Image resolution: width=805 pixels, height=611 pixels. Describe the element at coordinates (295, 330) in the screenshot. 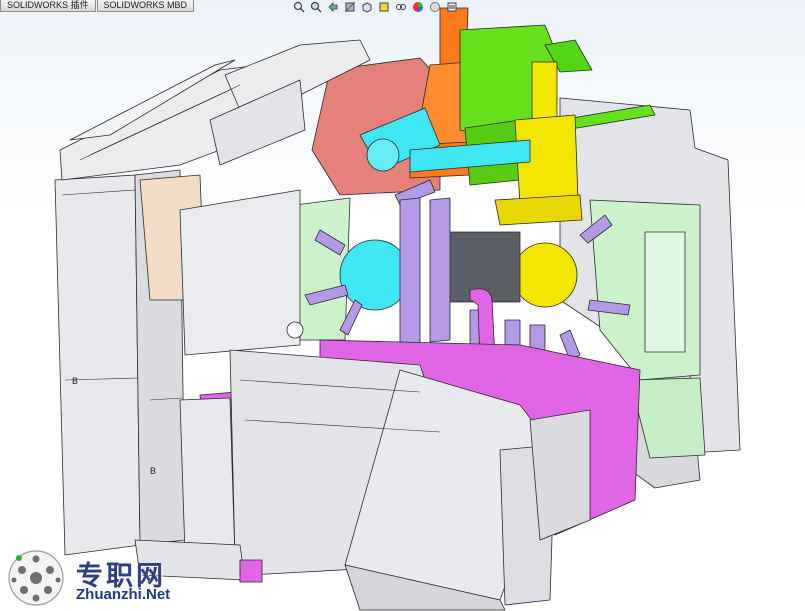

I see `center-bolt-hole` at that location.